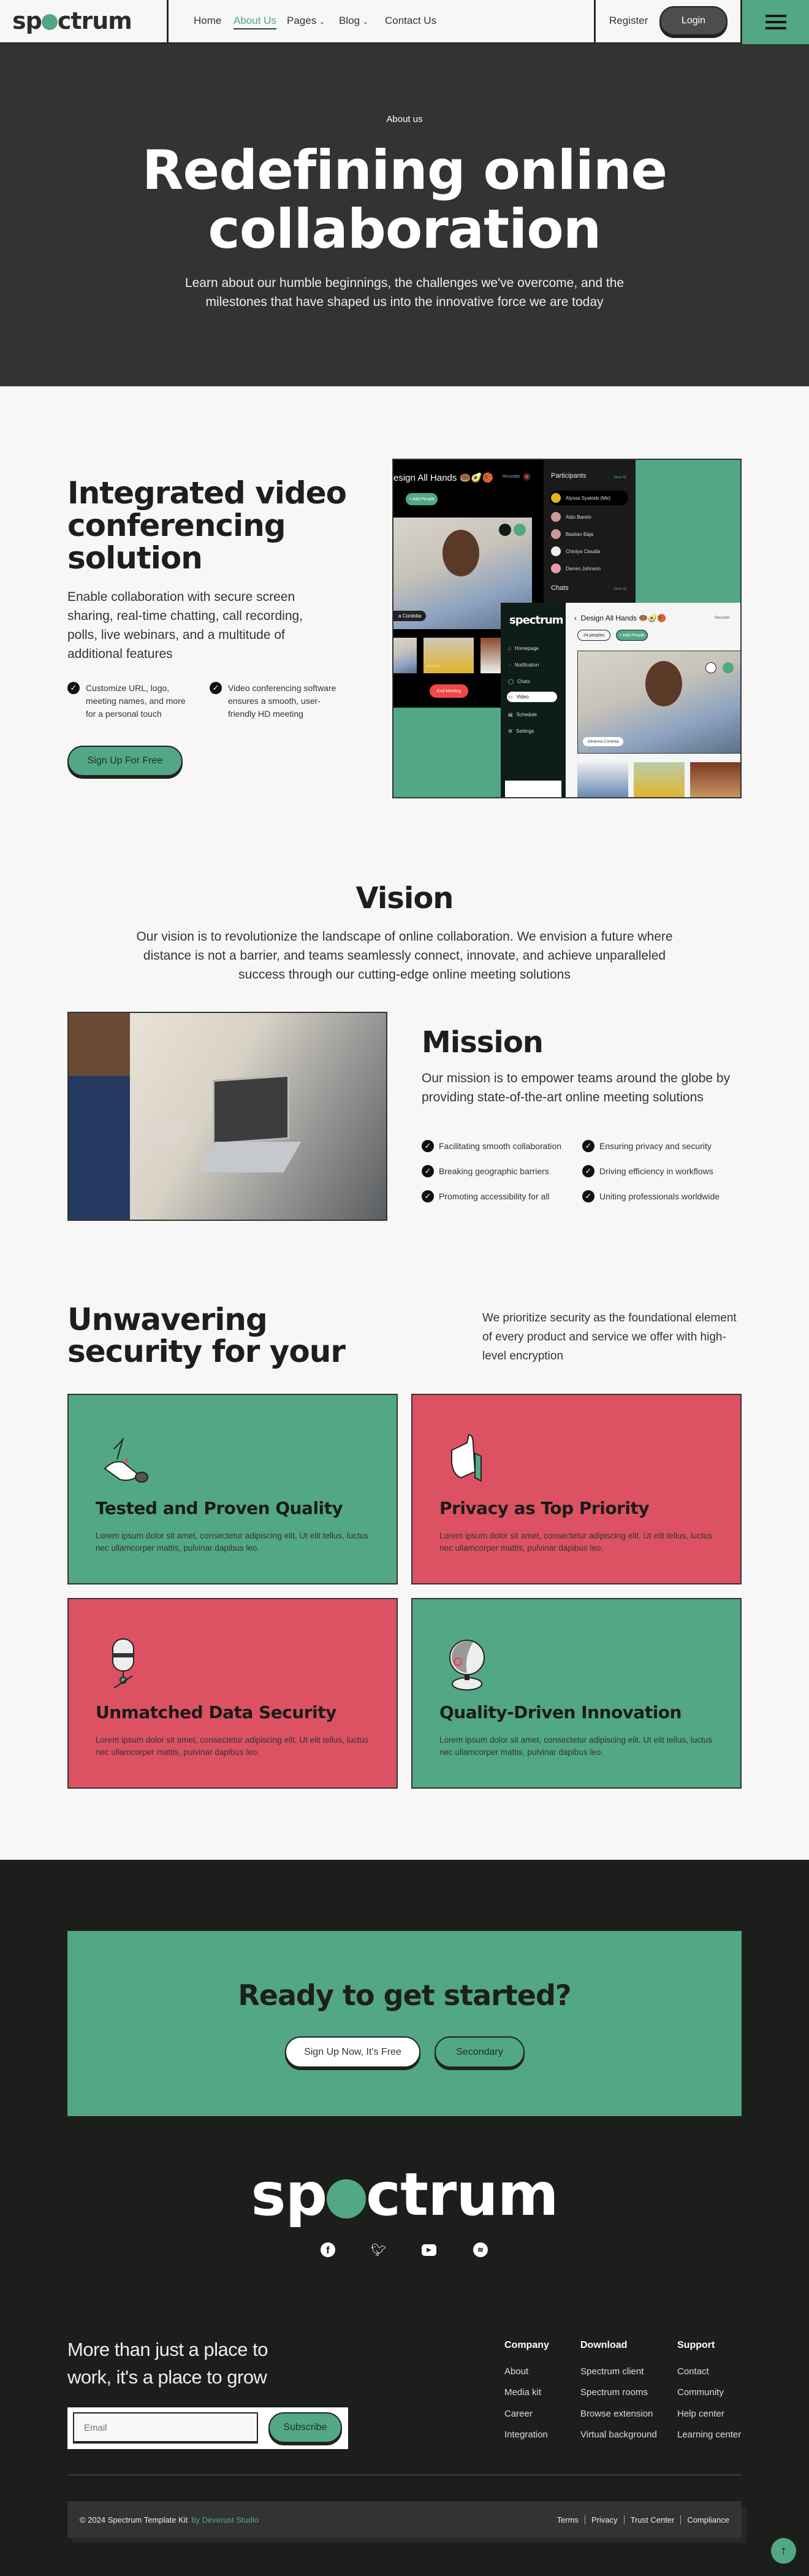 The image size is (809, 2576). What do you see at coordinates (525, 731) in the screenshot?
I see `sidebar-item: Settings` at bounding box center [525, 731].